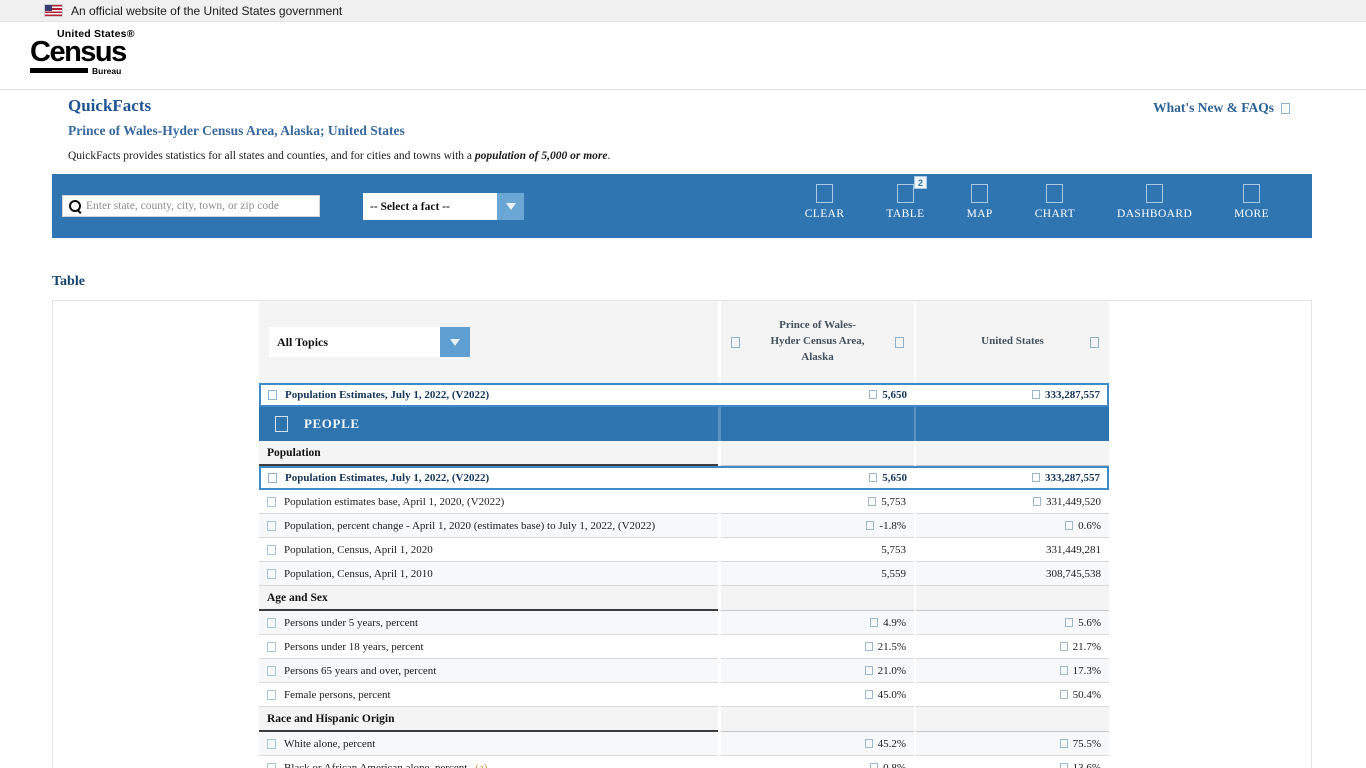 Image resolution: width=1366 pixels, height=768 pixels. I want to click on logo-bureau: Bureau, so click(107, 70).